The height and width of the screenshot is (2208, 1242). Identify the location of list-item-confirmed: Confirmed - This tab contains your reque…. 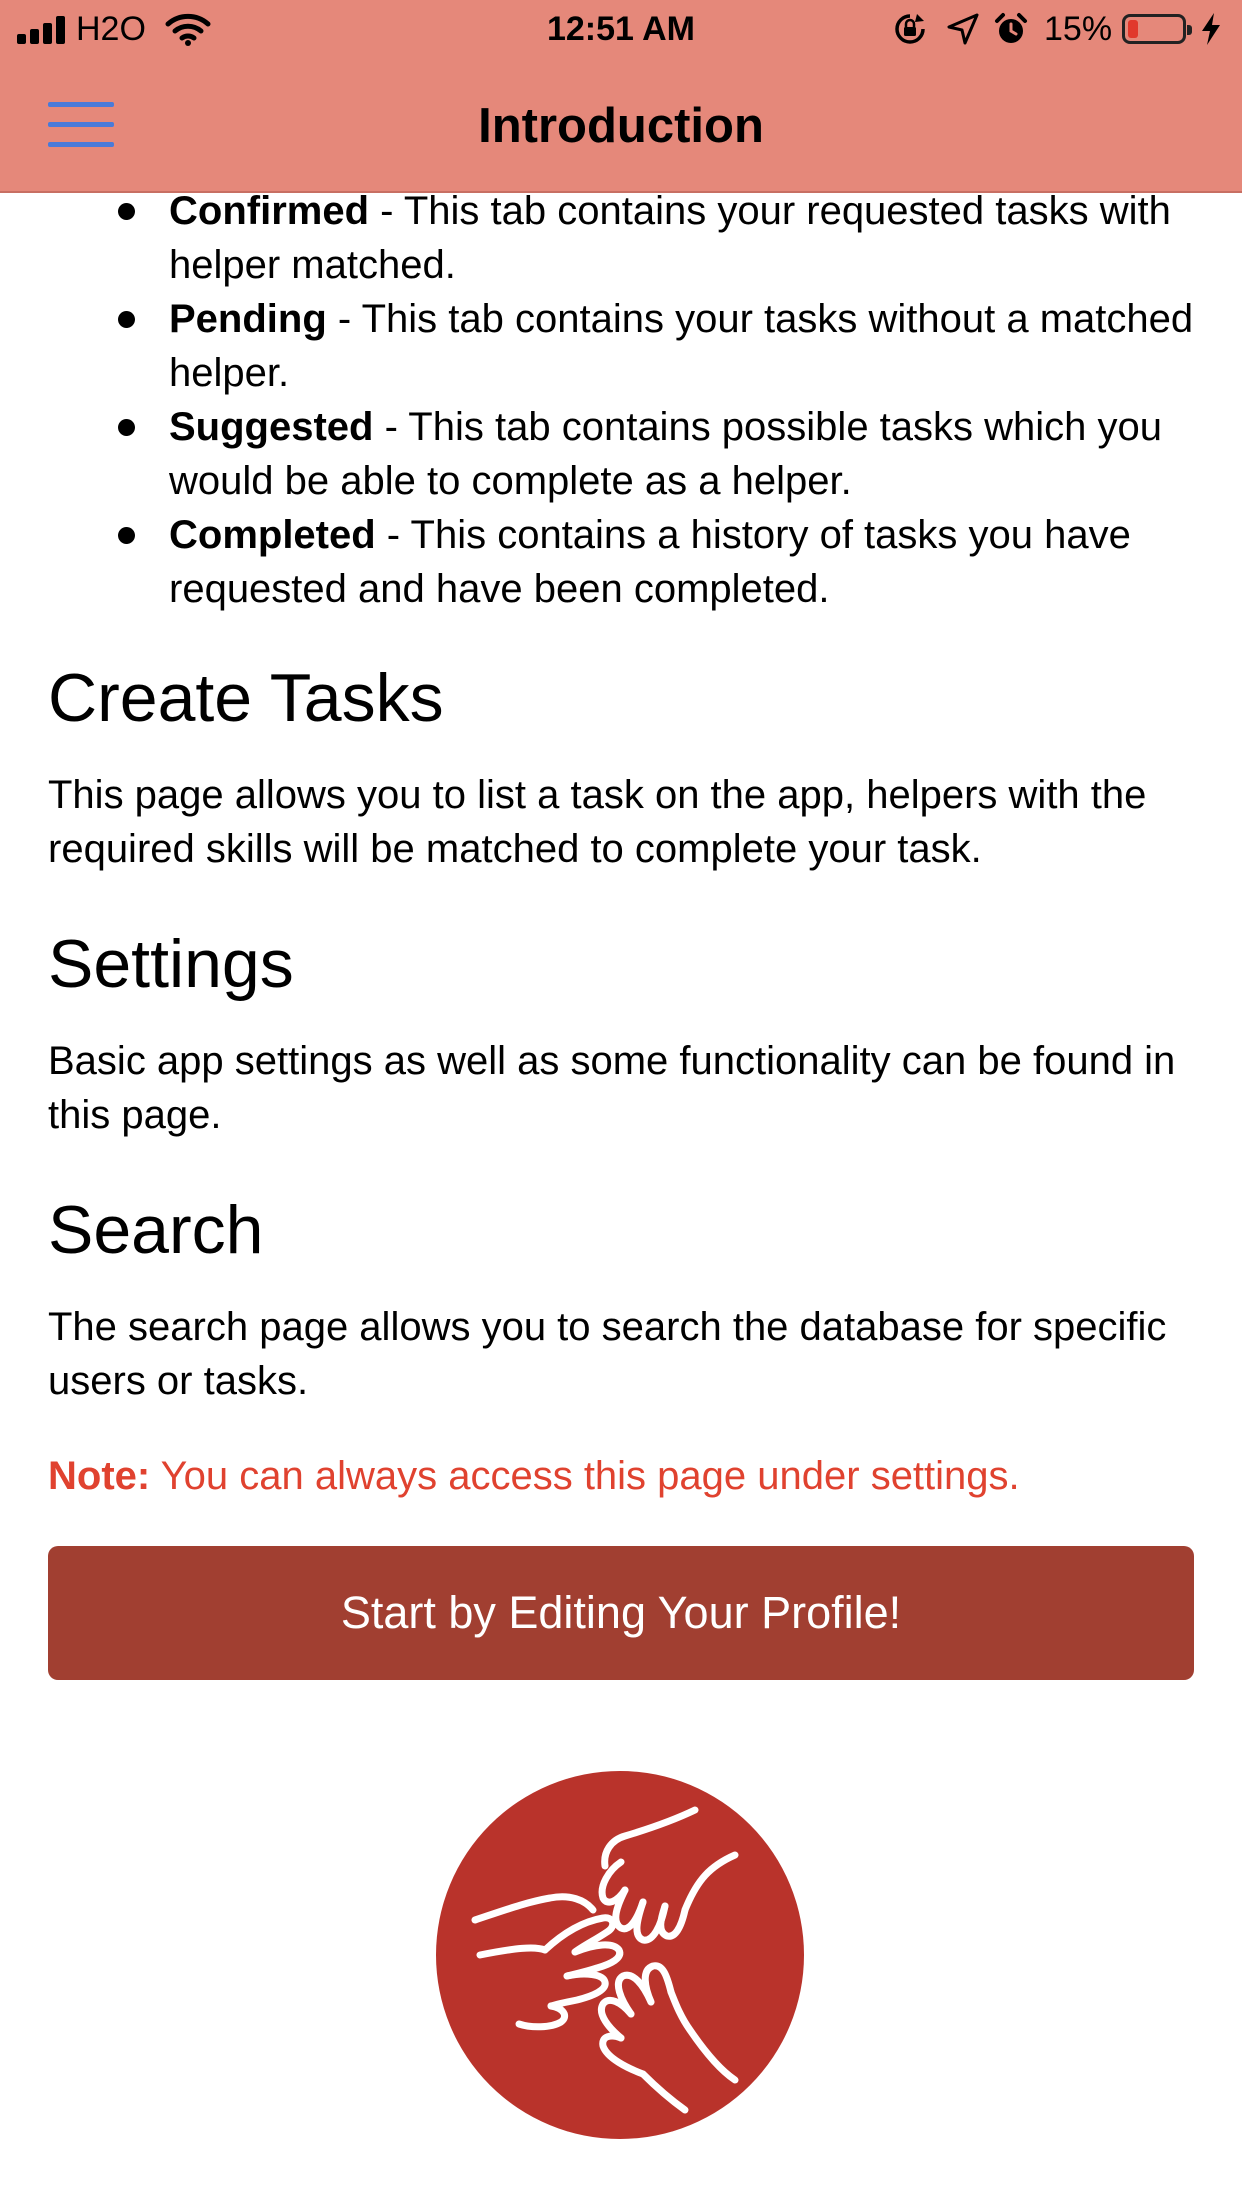
(658, 238).